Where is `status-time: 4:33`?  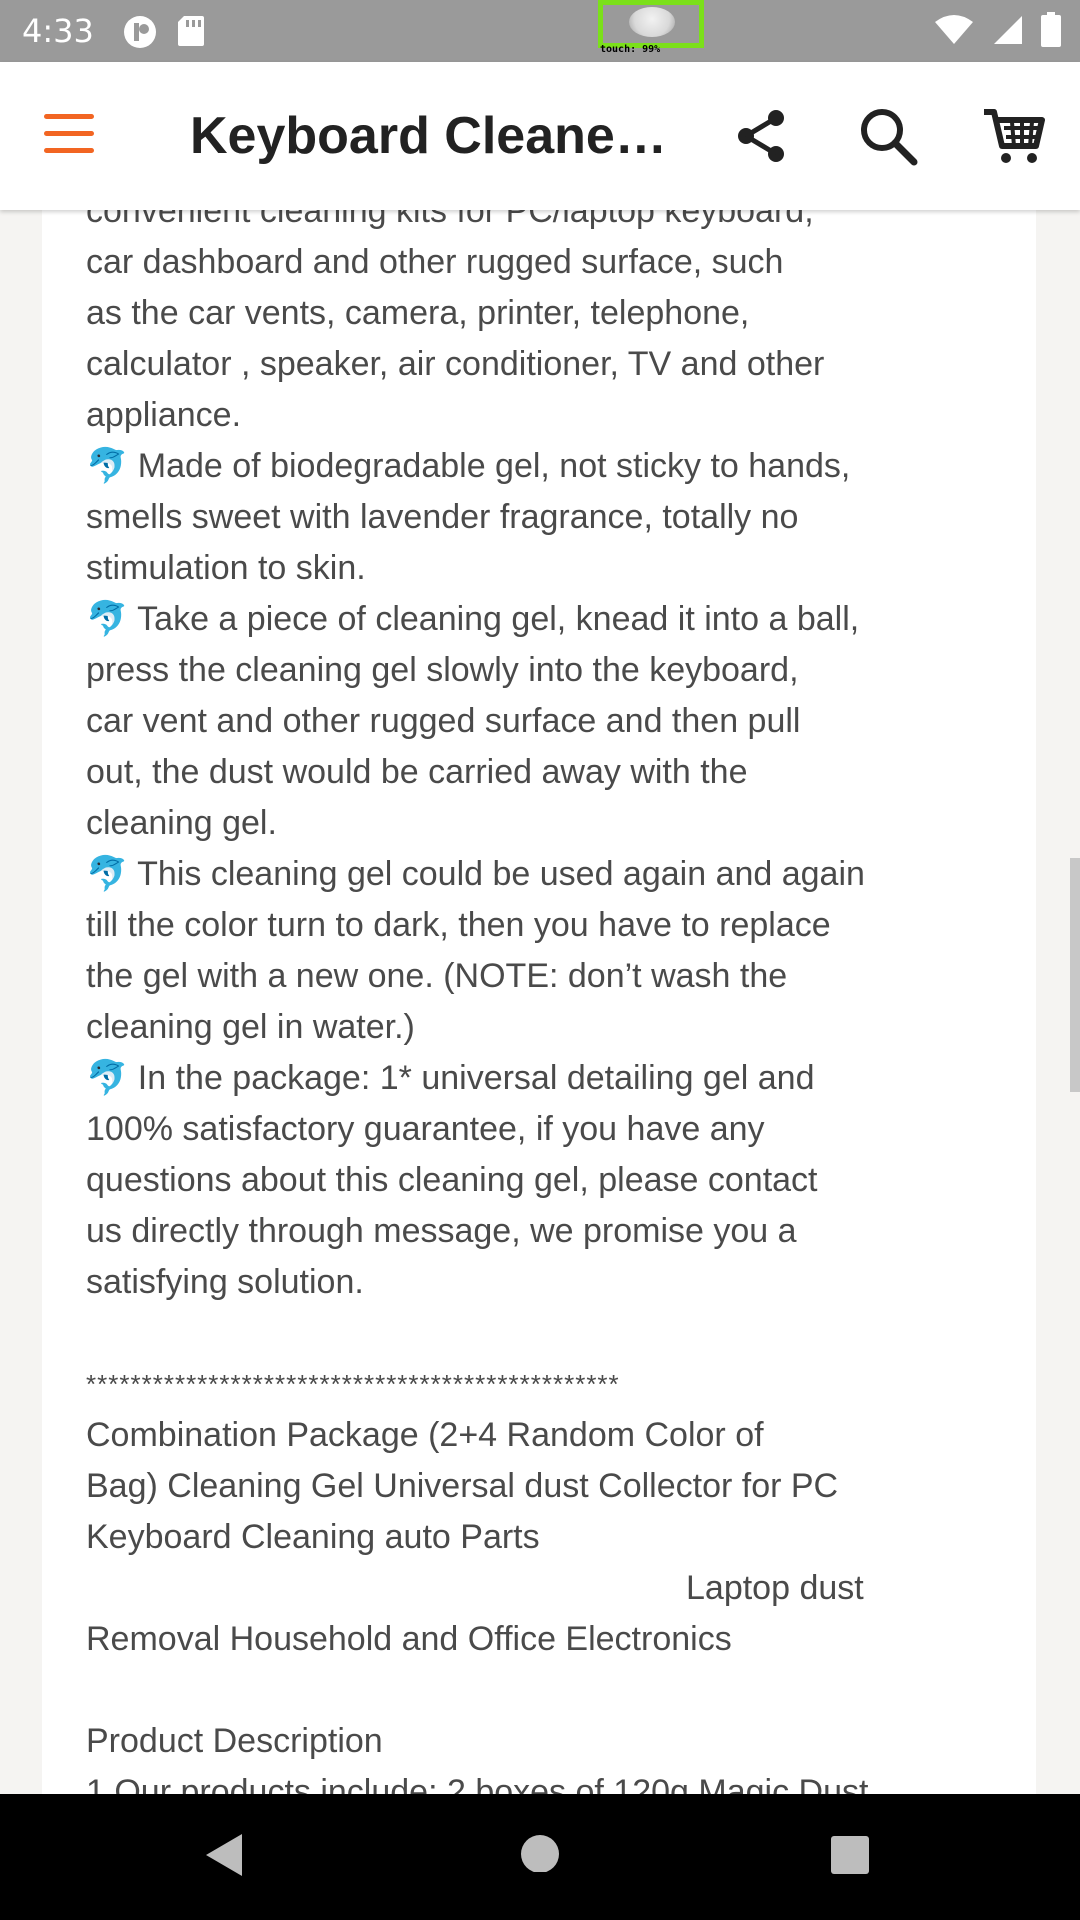 status-time: 4:33 is located at coordinates (58, 31).